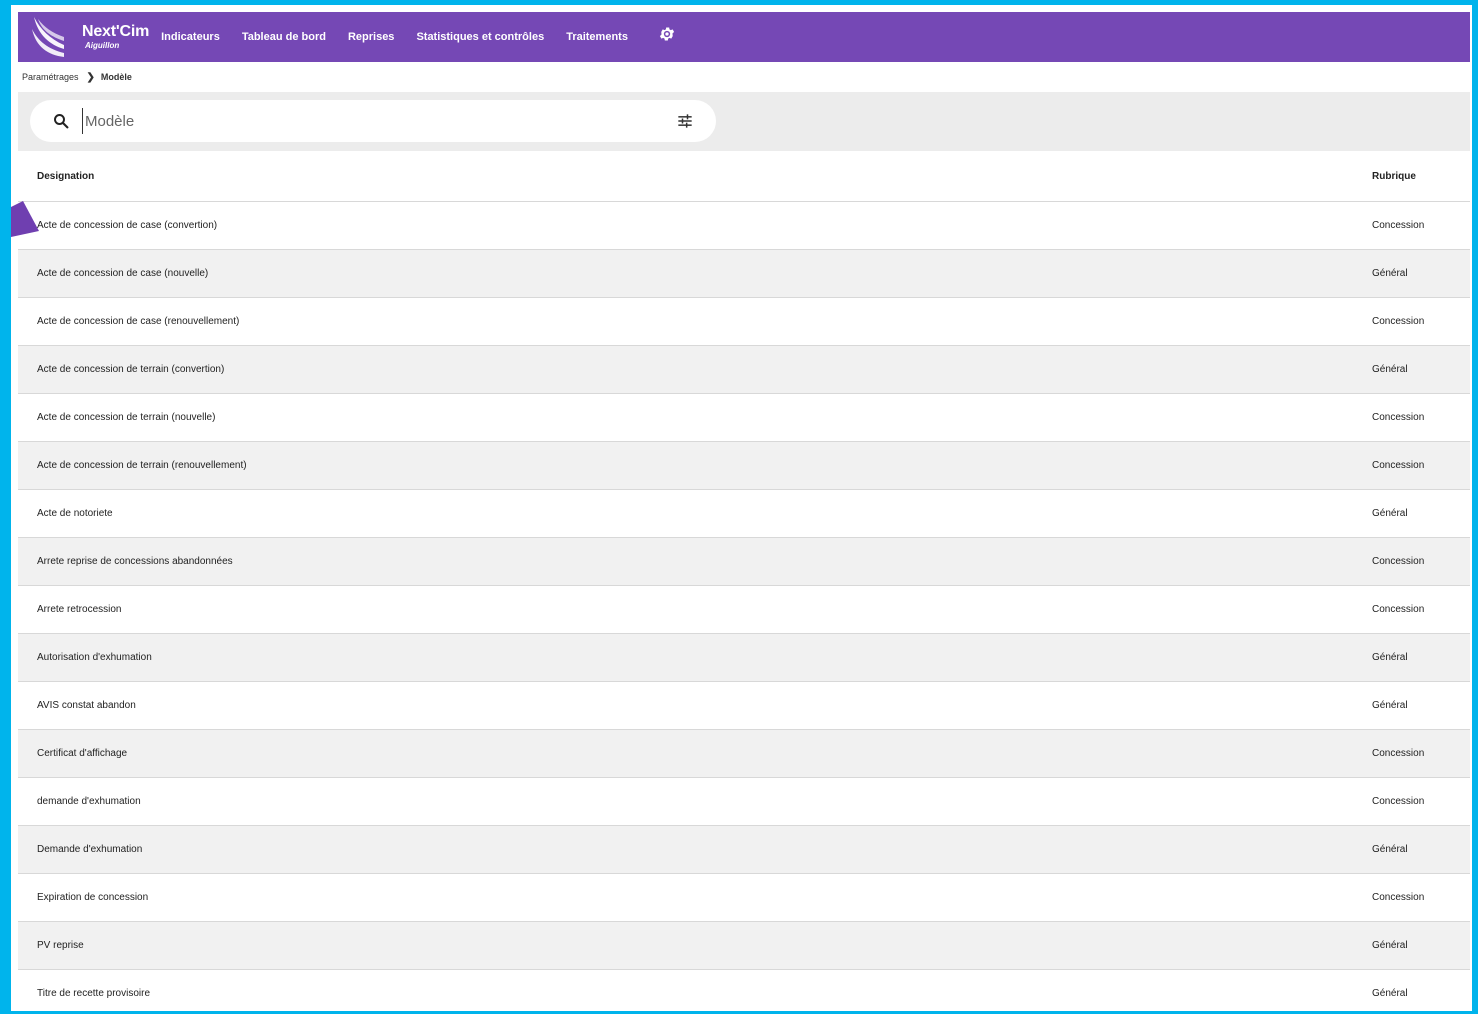  I want to click on table-row: demande d'exhumation Concession, so click(744, 802).